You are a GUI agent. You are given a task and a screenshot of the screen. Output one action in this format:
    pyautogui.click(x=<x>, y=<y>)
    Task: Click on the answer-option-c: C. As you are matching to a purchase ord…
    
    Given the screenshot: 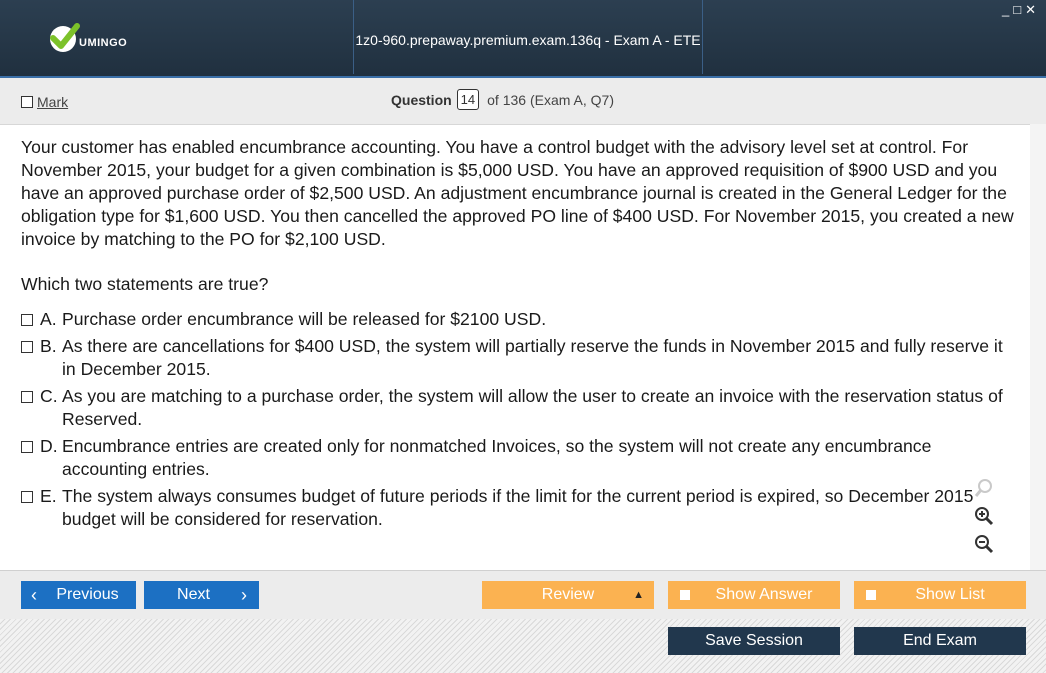 What is the action you would take?
    pyautogui.click(x=518, y=408)
    